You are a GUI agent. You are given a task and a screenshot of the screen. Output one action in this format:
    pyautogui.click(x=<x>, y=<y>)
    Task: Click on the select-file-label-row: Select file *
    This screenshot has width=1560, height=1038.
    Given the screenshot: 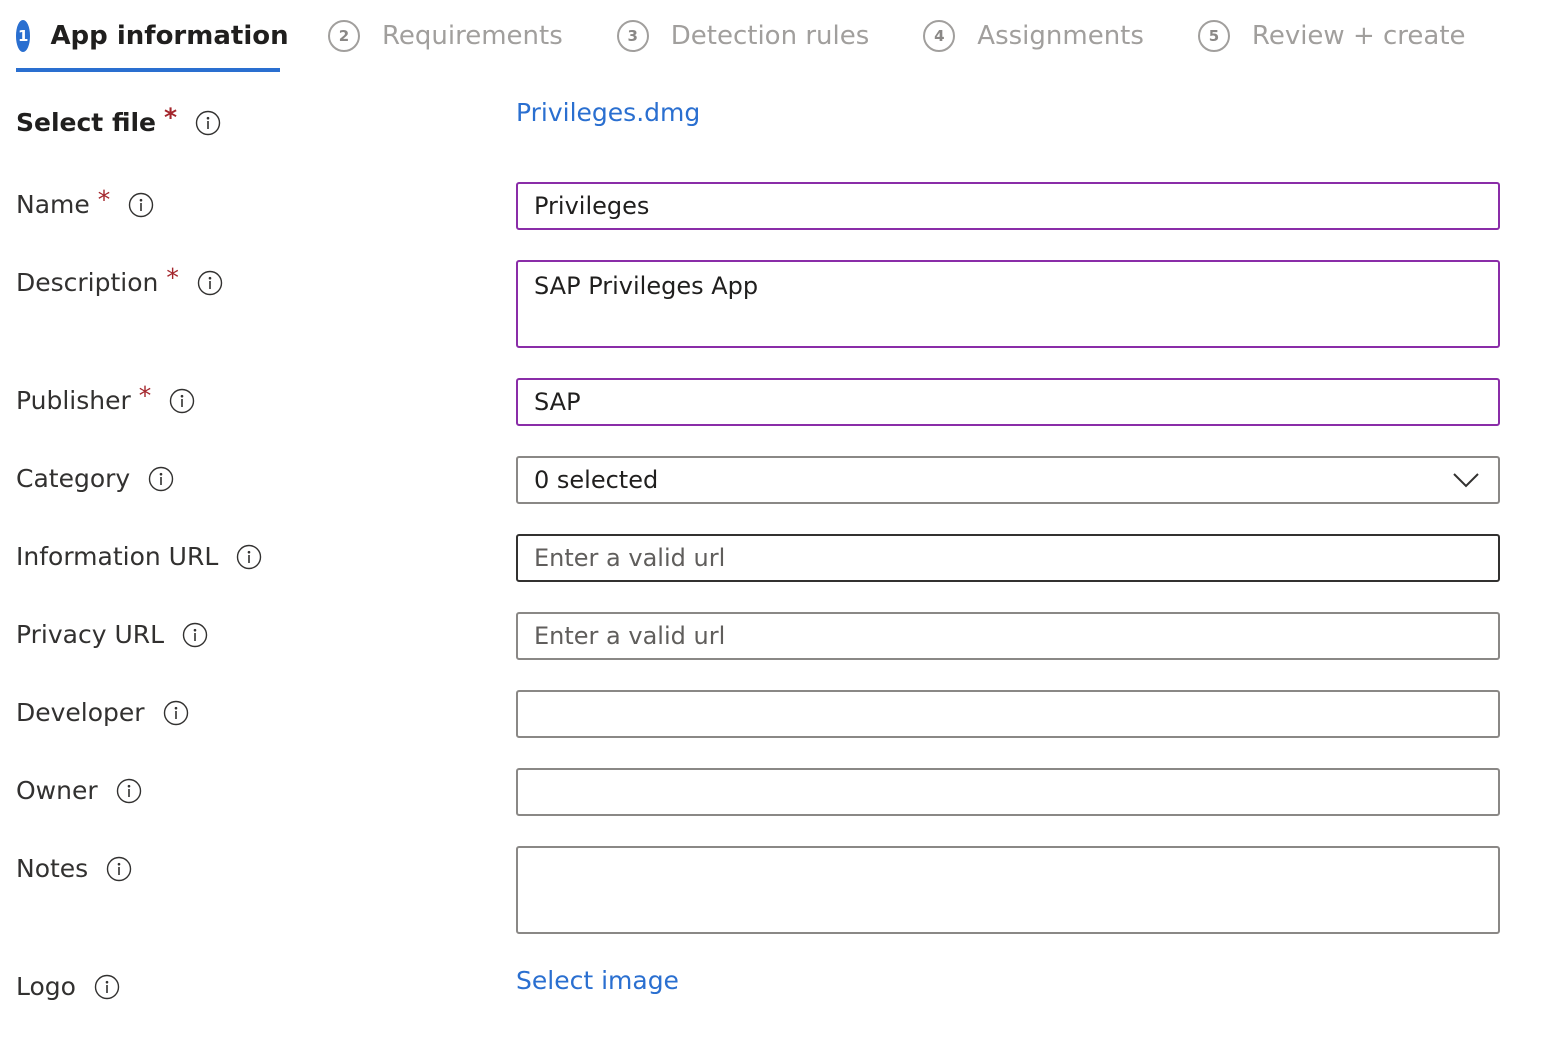 What is the action you would take?
    pyautogui.click(x=118, y=120)
    